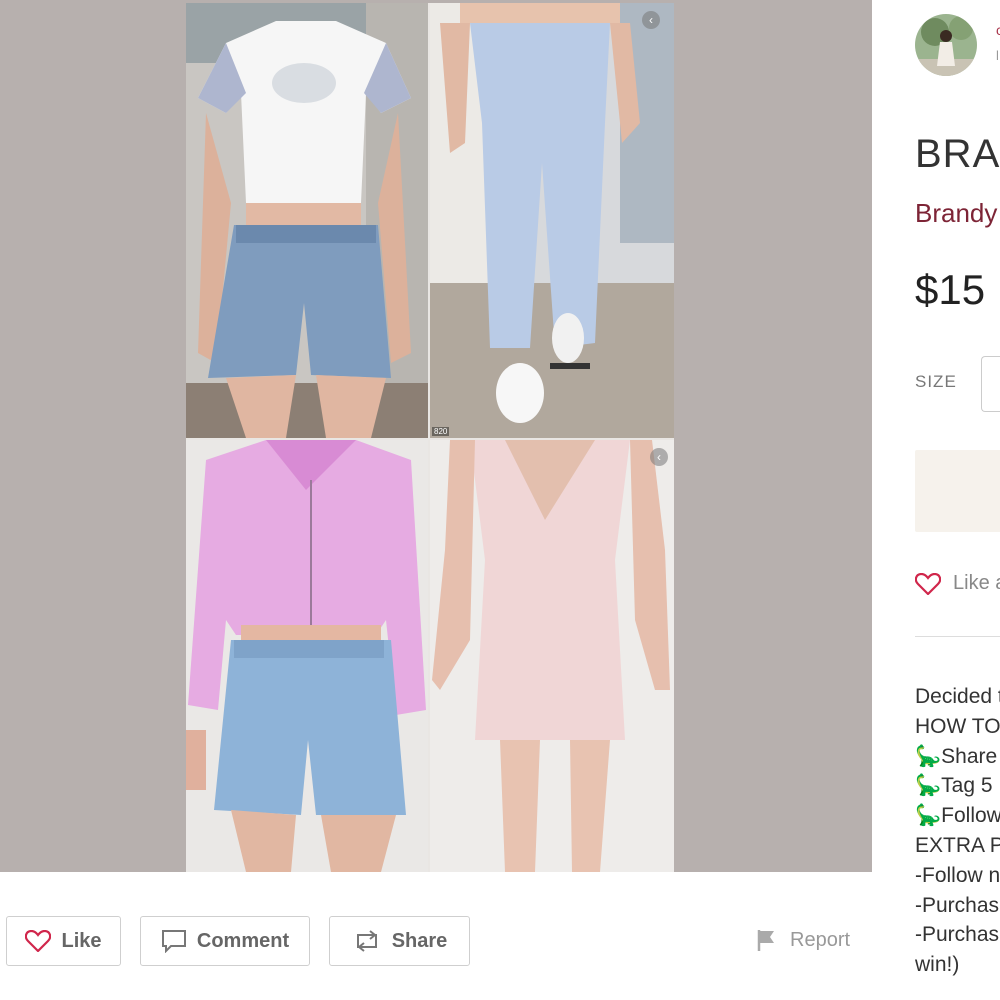 This screenshot has width=1000, height=1000. Describe the element at coordinates (990, 384) in the screenshot. I see `size-selector` at that location.